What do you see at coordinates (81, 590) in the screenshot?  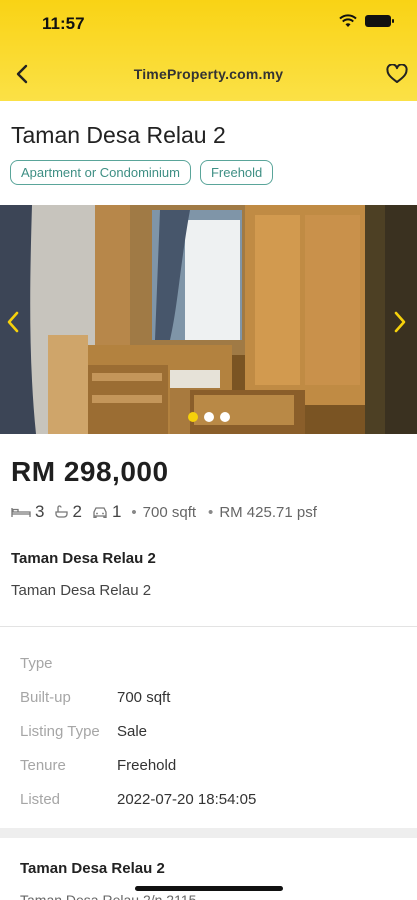 I see `address-subtitle: Taman Desa Relau 2` at bounding box center [81, 590].